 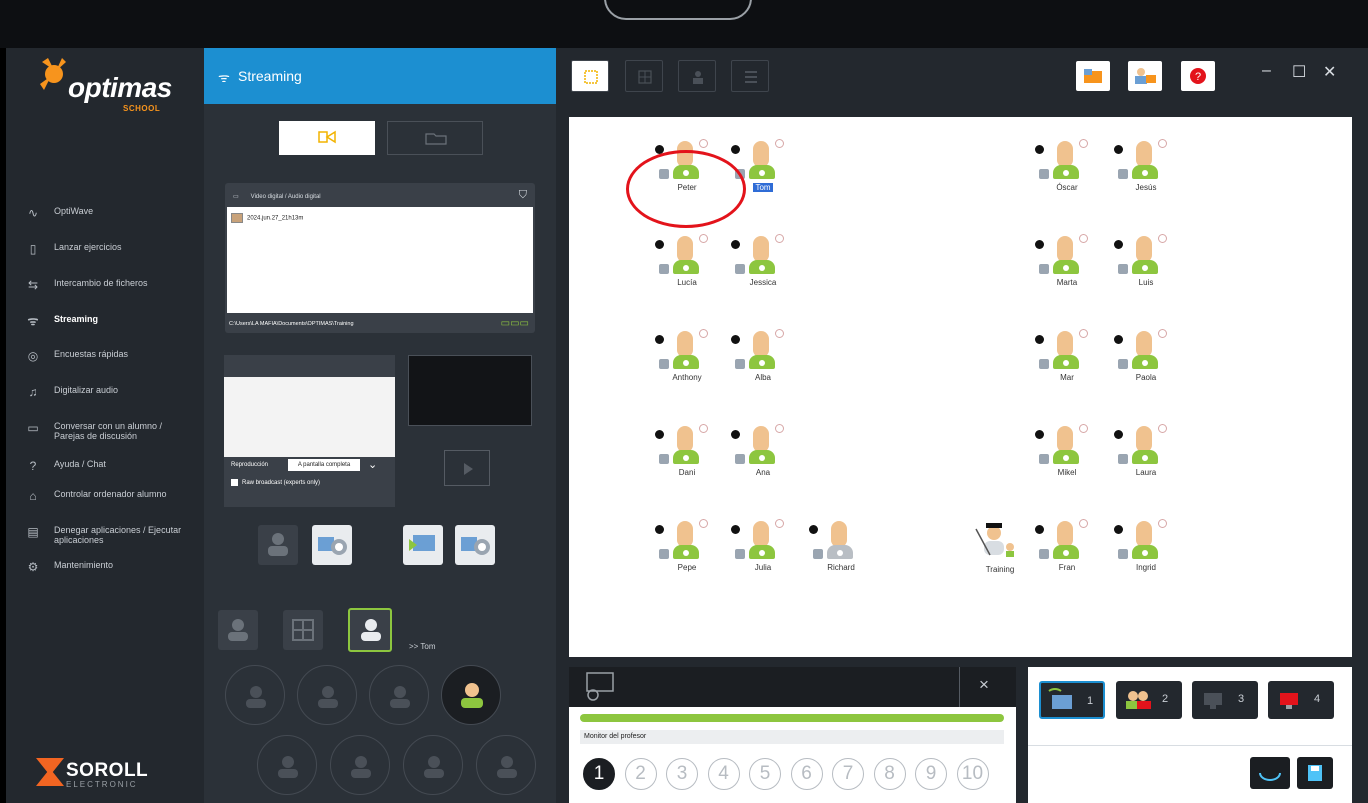 I want to click on reproduccion-select: A pantalla completa, so click(x=324, y=465).